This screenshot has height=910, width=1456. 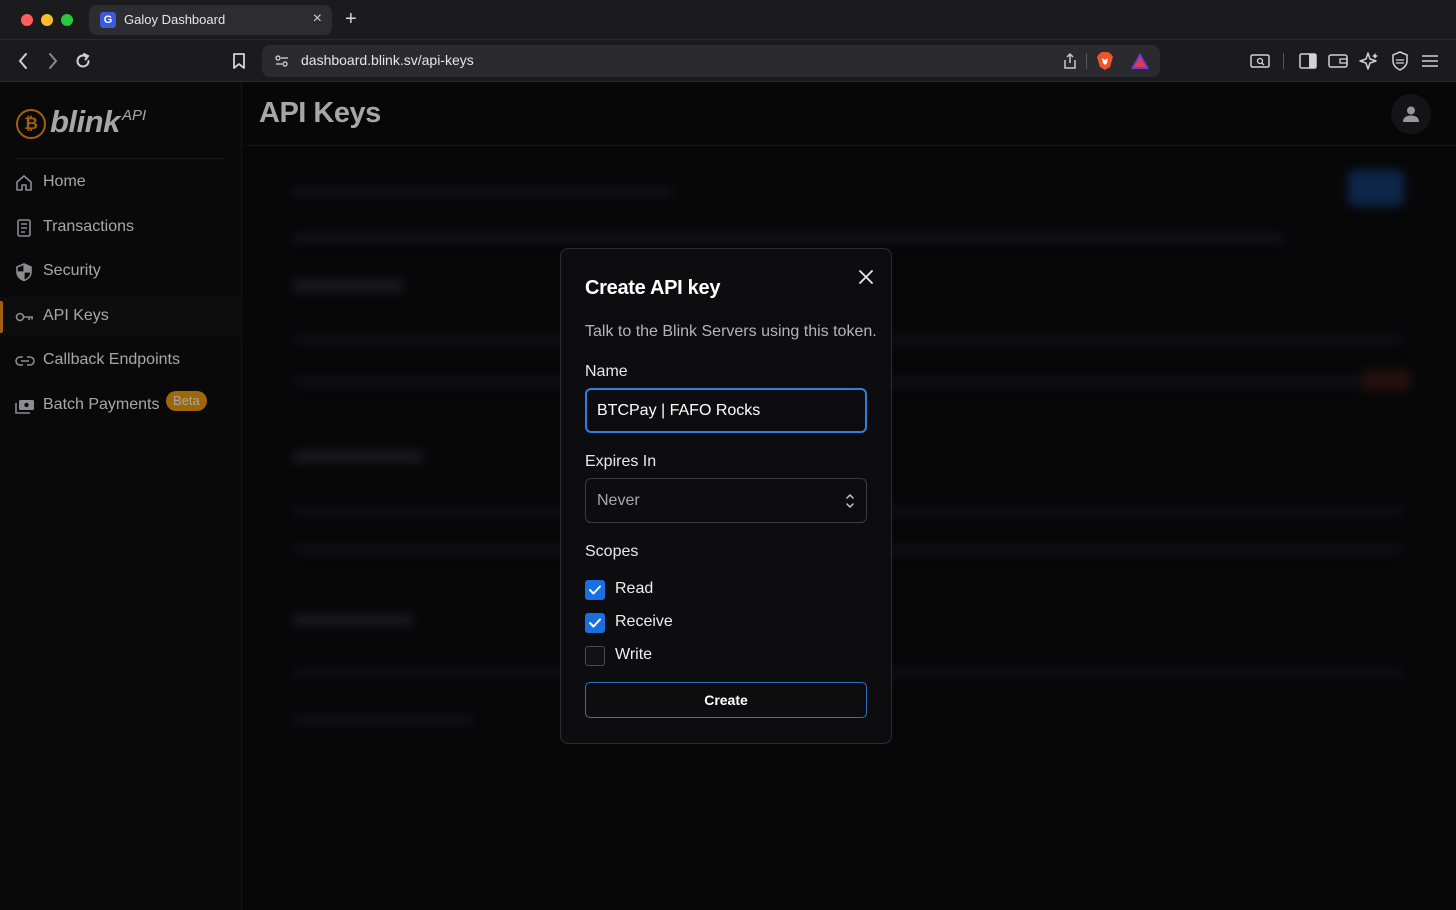 I want to click on bookmark-icon, so click(x=239, y=61).